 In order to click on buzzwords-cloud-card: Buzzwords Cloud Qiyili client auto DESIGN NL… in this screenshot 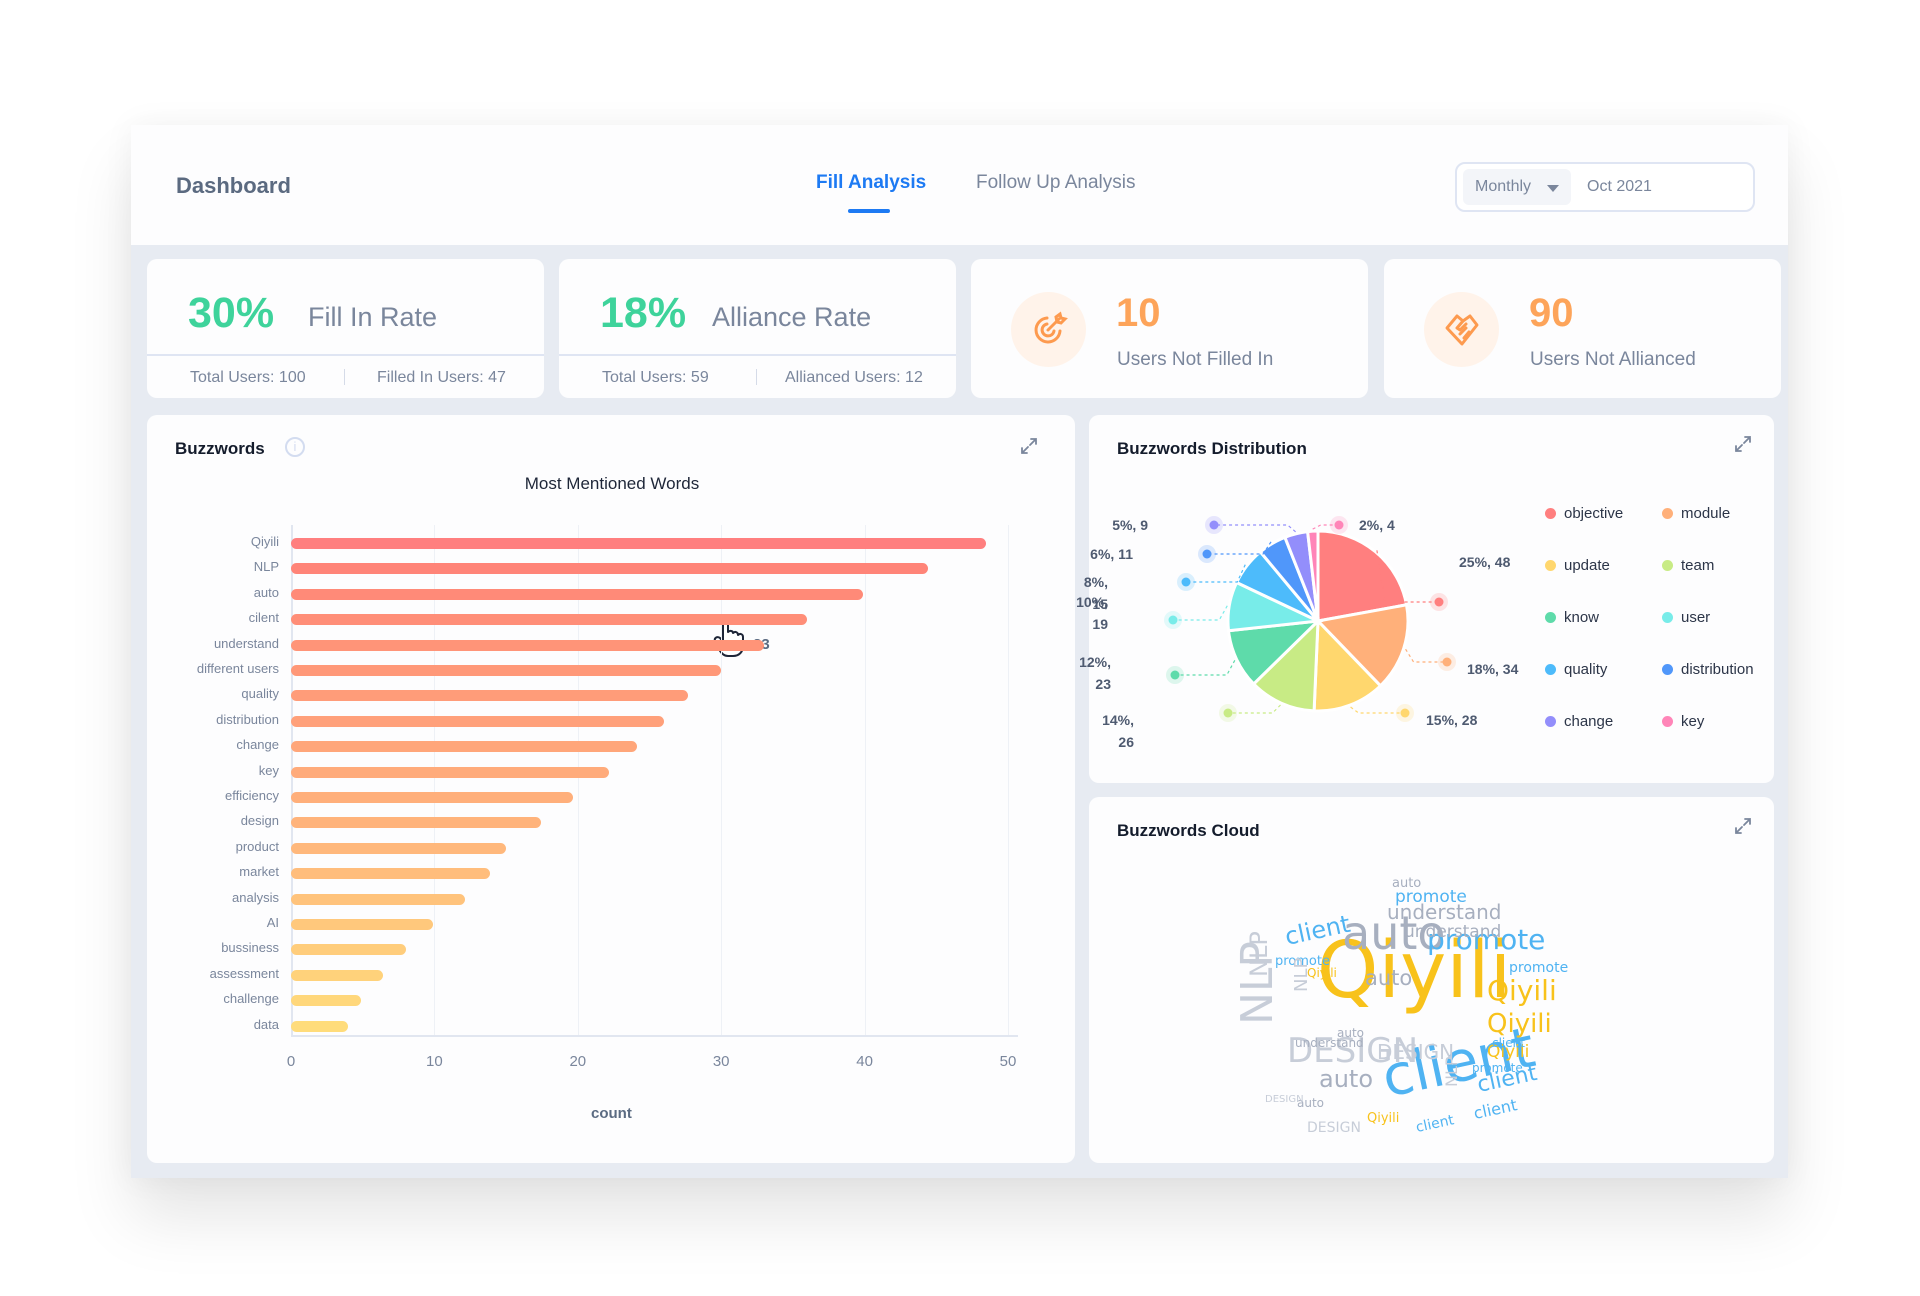, I will do `click(1431, 980)`.